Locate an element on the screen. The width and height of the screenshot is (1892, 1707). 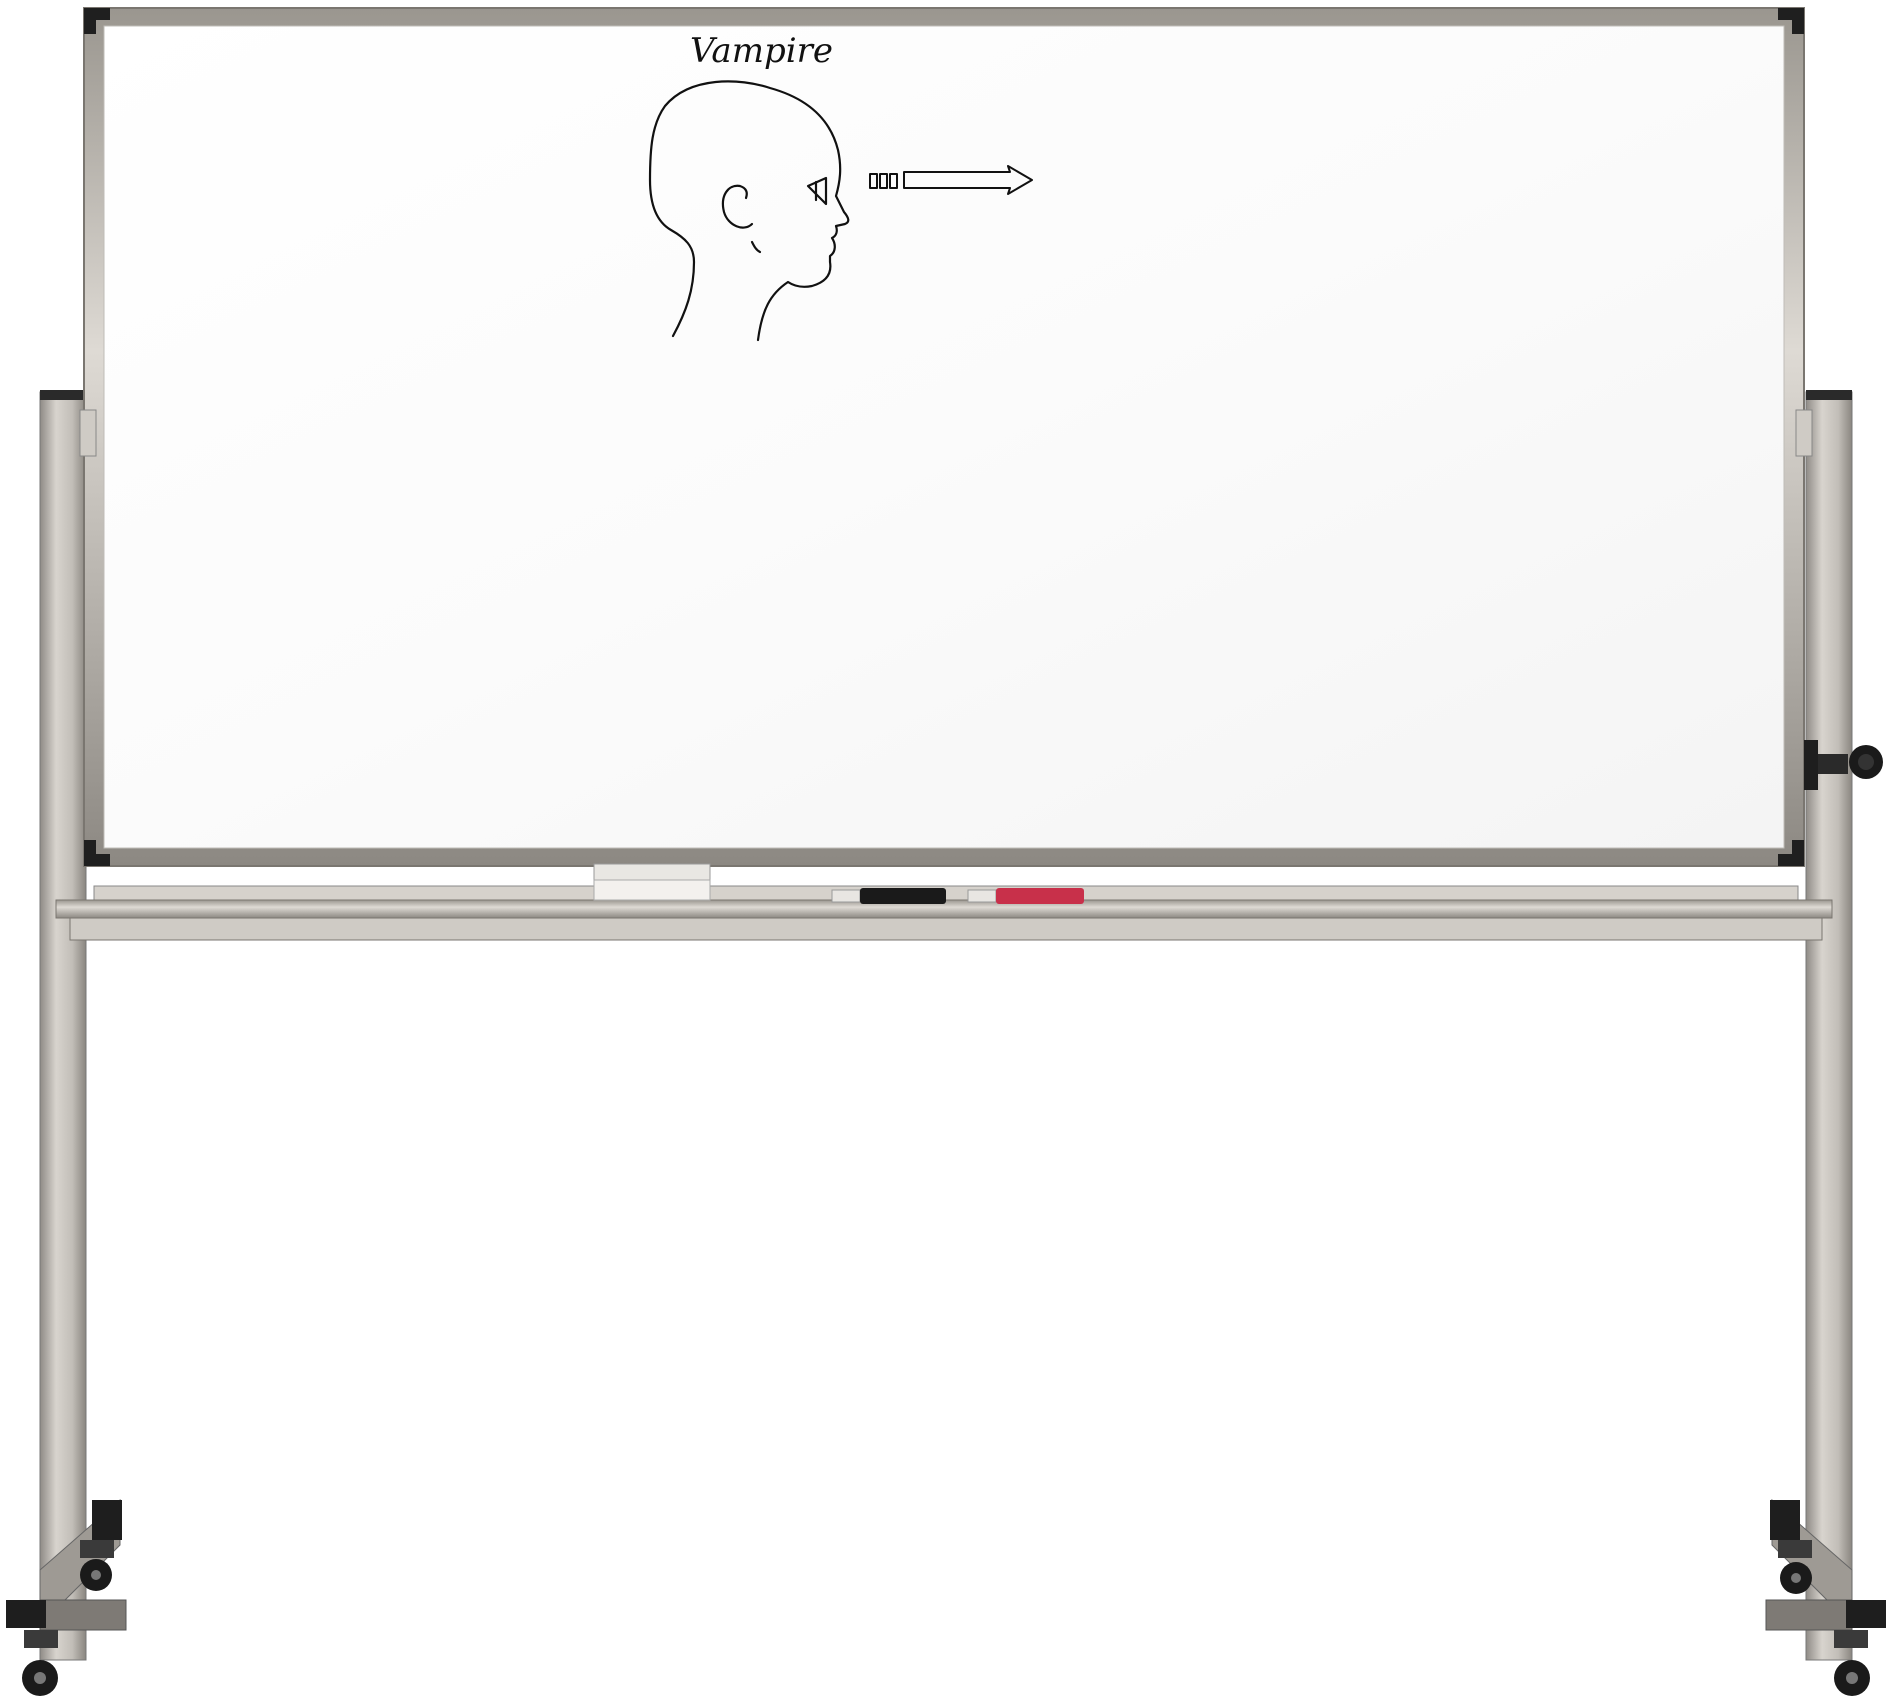
marker-tray is located at coordinates (944, 902).